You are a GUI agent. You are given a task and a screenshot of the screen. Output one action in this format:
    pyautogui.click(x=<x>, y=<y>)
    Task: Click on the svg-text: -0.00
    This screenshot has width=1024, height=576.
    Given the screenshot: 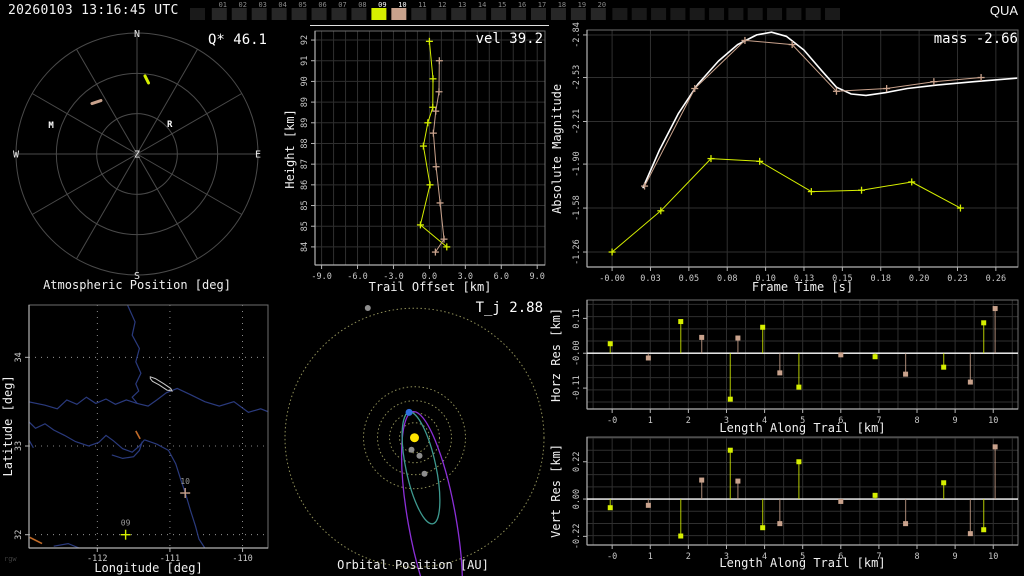 What is the action you would take?
    pyautogui.click(x=577, y=353)
    